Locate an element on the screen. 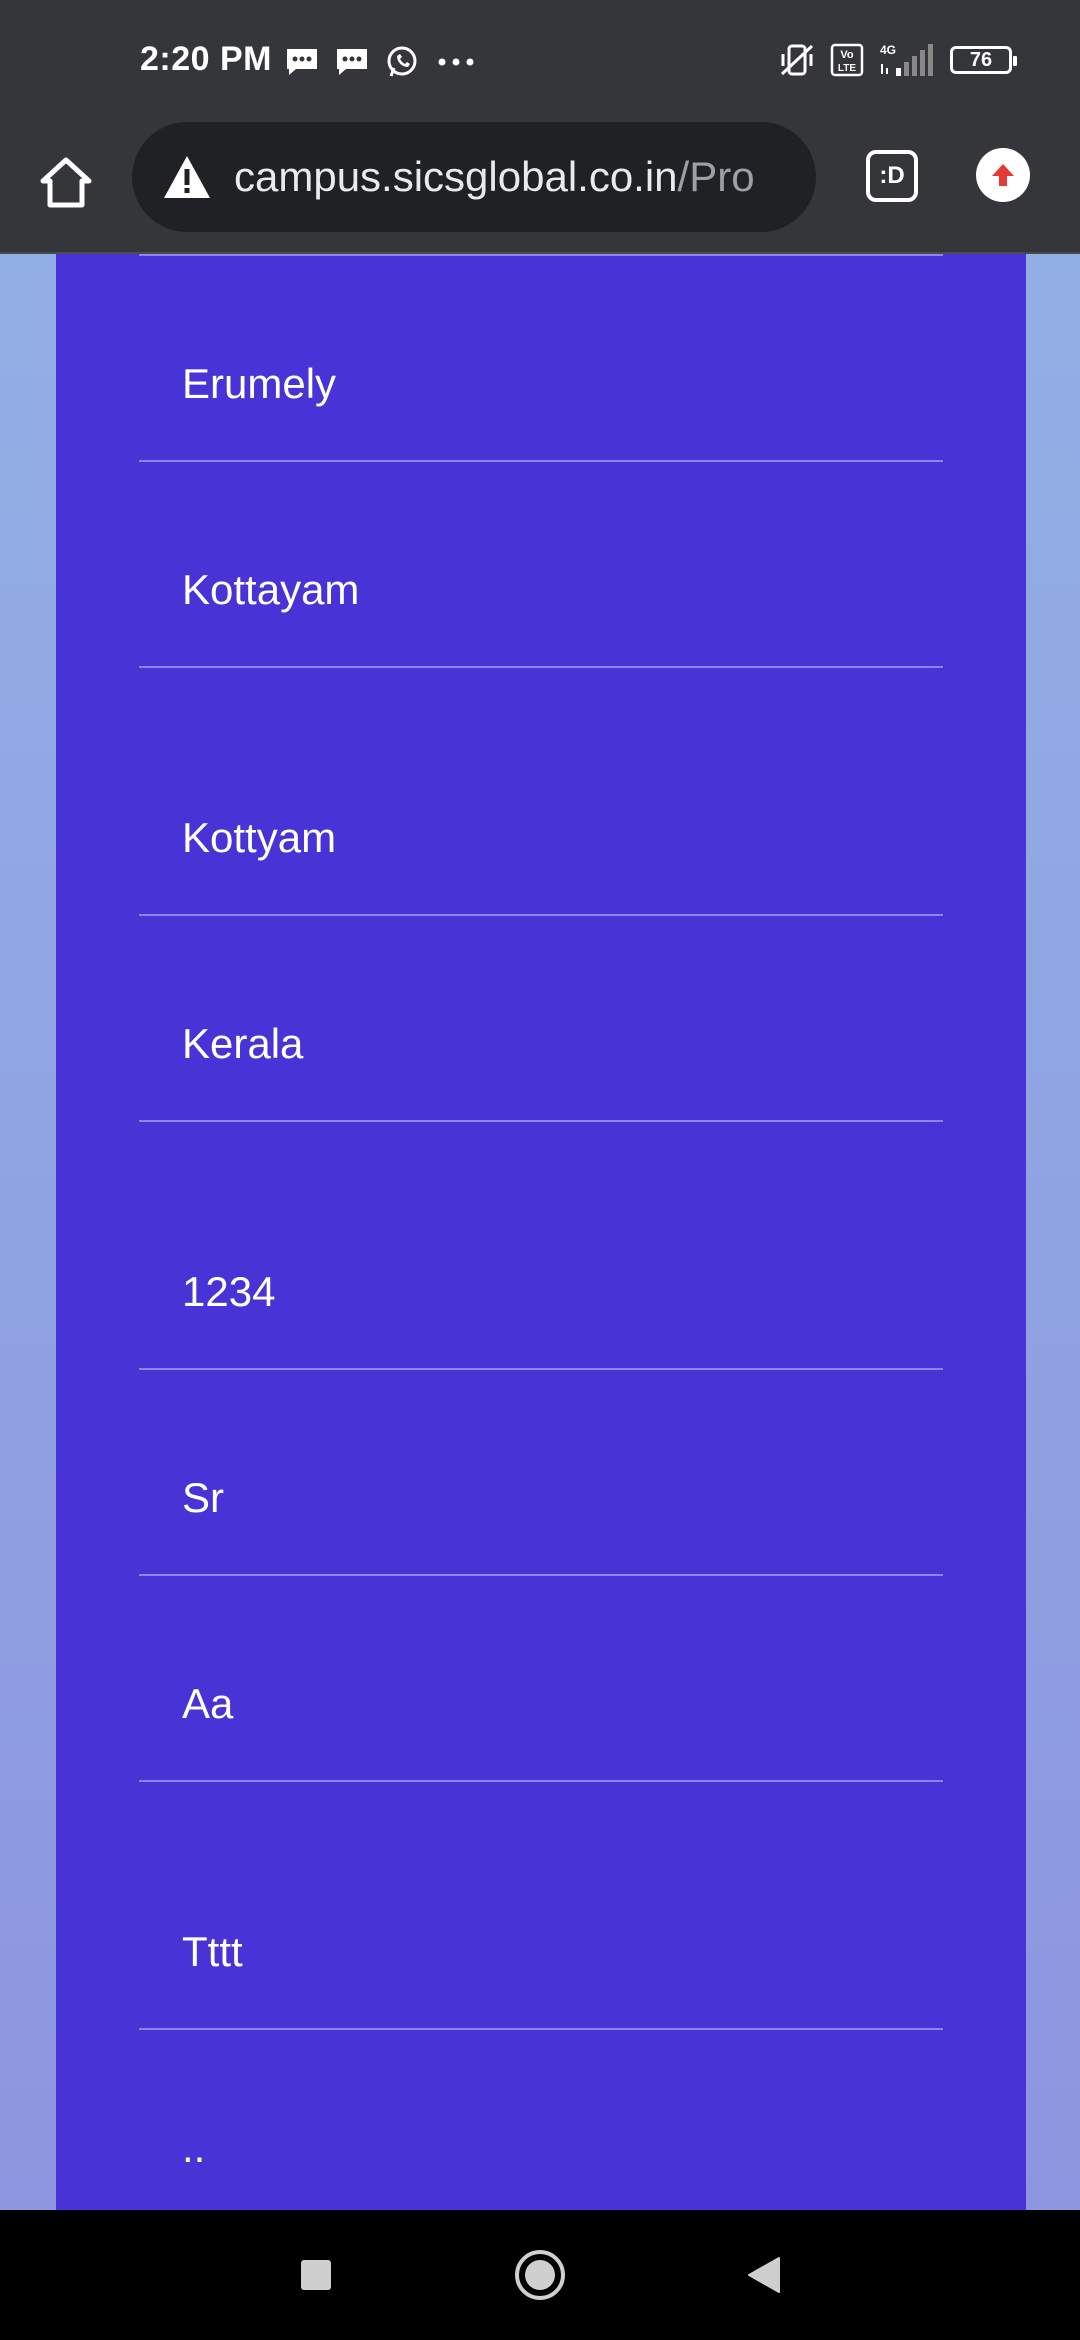 The image size is (1080, 2340). system-icons: Vo LTE 4G 76 is located at coordinates (897, 60).